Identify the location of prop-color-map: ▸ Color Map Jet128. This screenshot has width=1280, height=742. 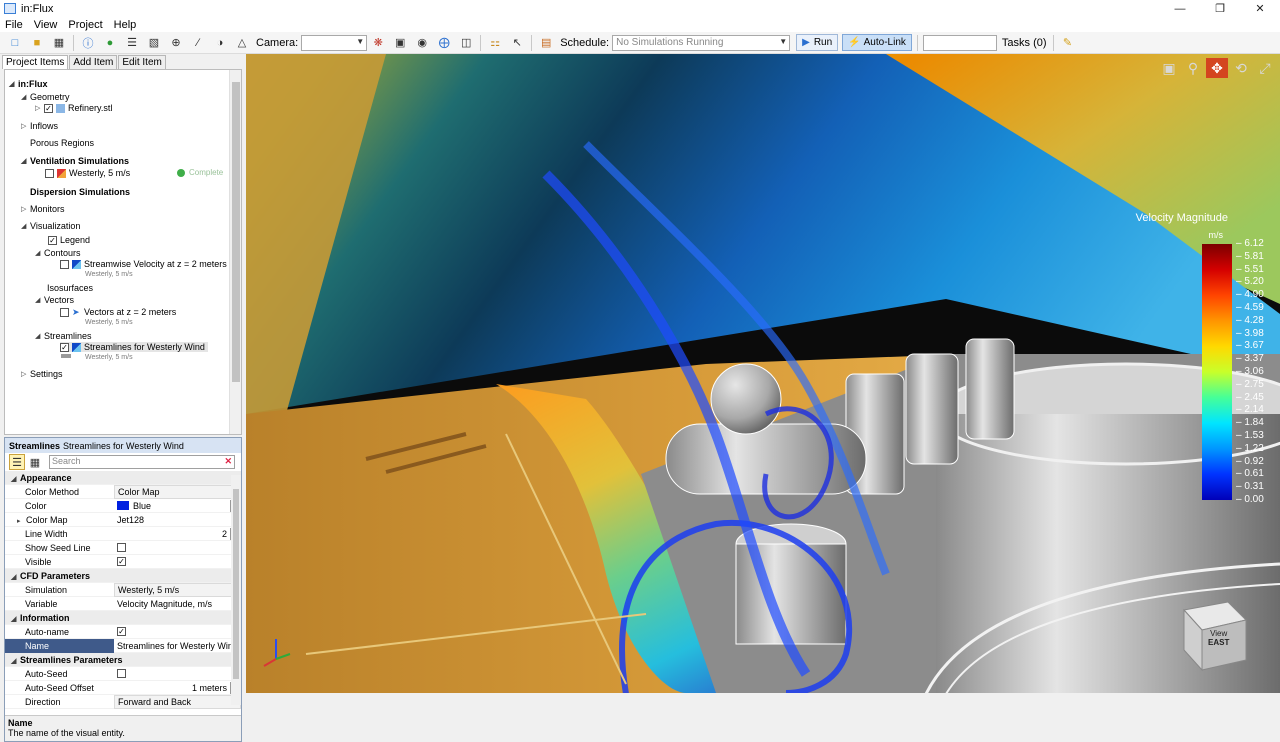
(123, 520).